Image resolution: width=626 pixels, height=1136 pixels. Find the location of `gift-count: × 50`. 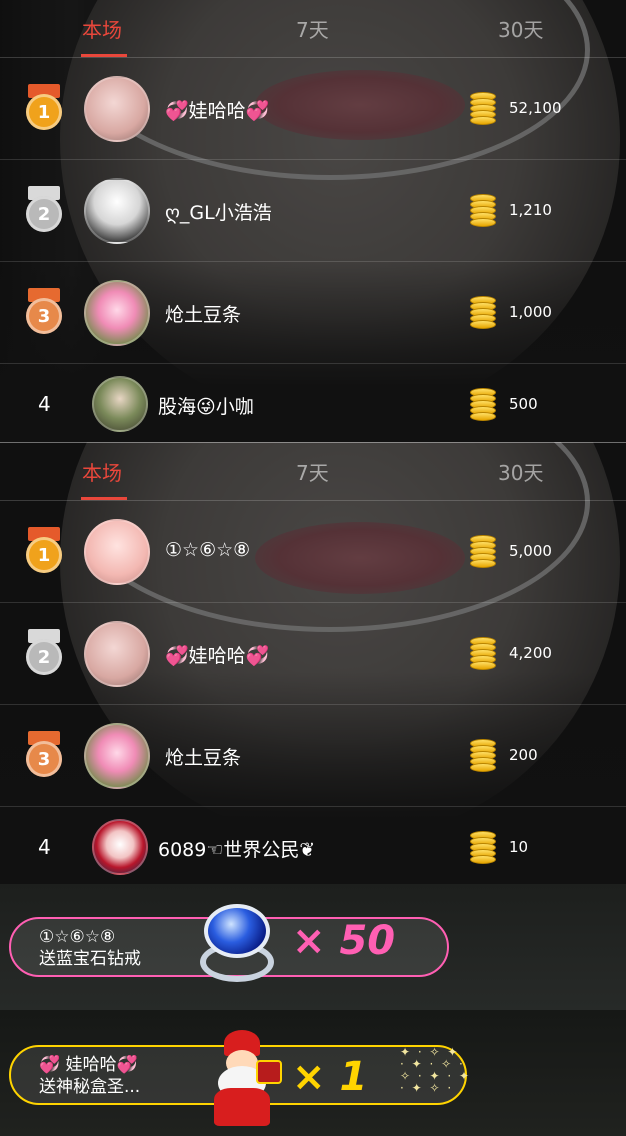

gift-count: × 50 is located at coordinates (344, 941).